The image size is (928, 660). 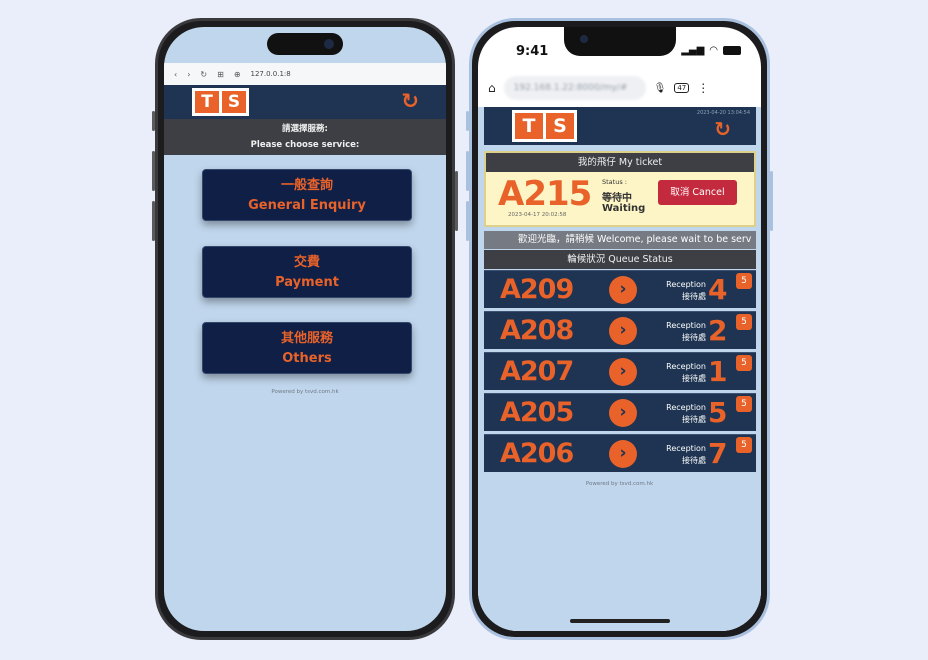 What do you see at coordinates (237, 74) in the screenshot?
I see `globe-icon: ⊕` at bounding box center [237, 74].